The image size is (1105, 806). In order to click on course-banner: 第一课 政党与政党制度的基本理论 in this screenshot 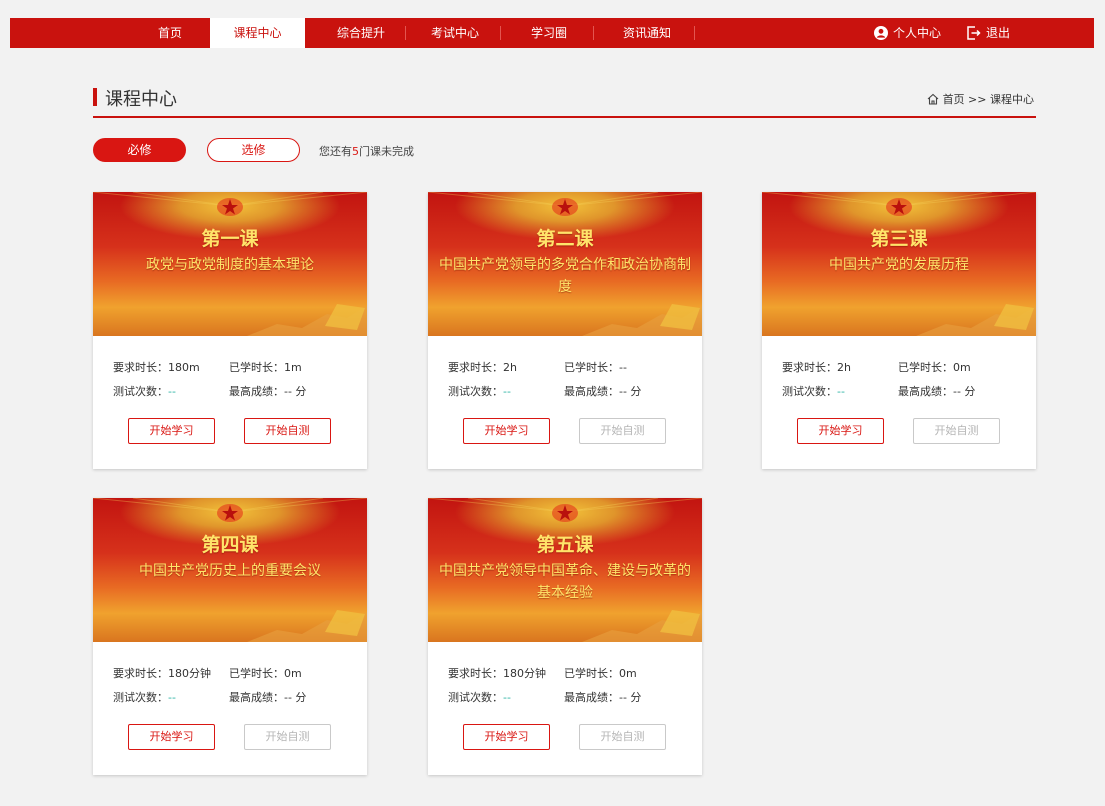, I will do `click(230, 264)`.